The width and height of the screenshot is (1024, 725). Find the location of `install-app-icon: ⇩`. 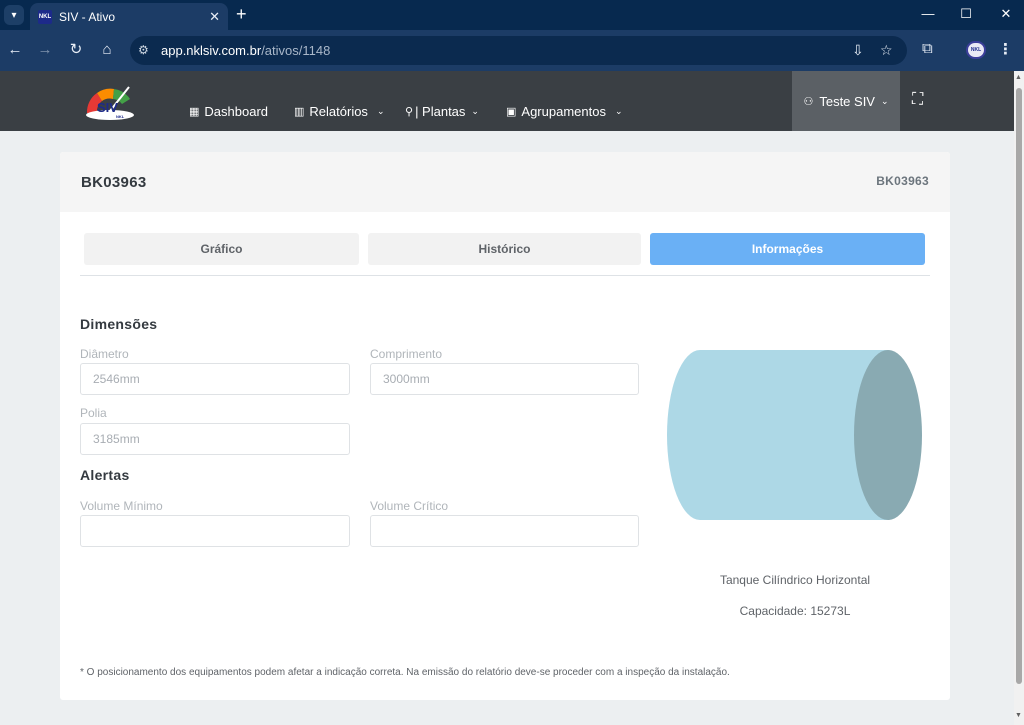

install-app-icon: ⇩ is located at coordinates (858, 50).